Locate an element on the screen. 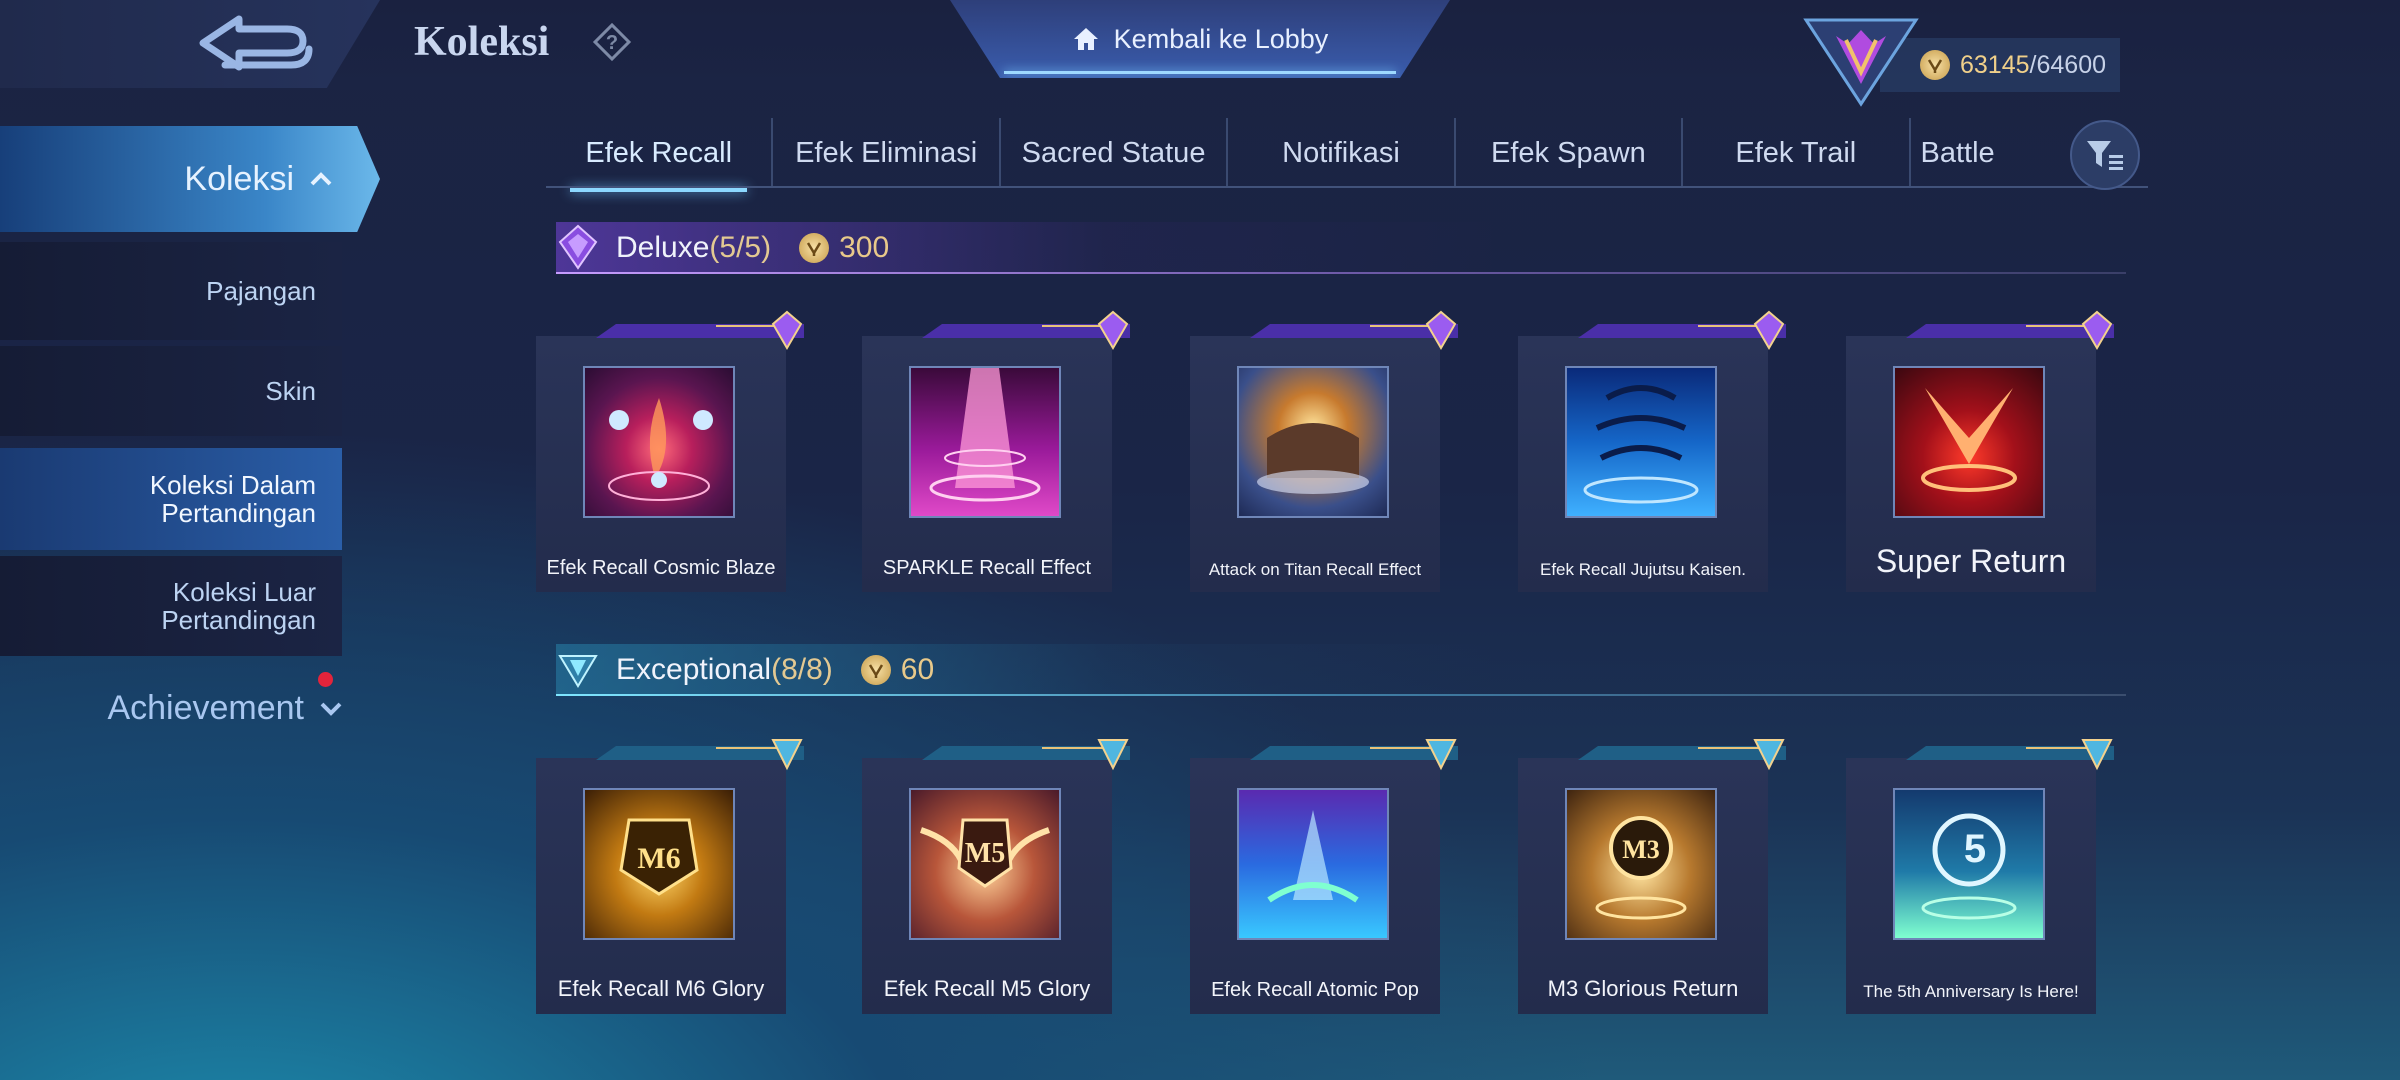 The height and width of the screenshot is (1080, 2400). sidebar-item-pajangan: Pajangan is located at coordinates (171, 291).